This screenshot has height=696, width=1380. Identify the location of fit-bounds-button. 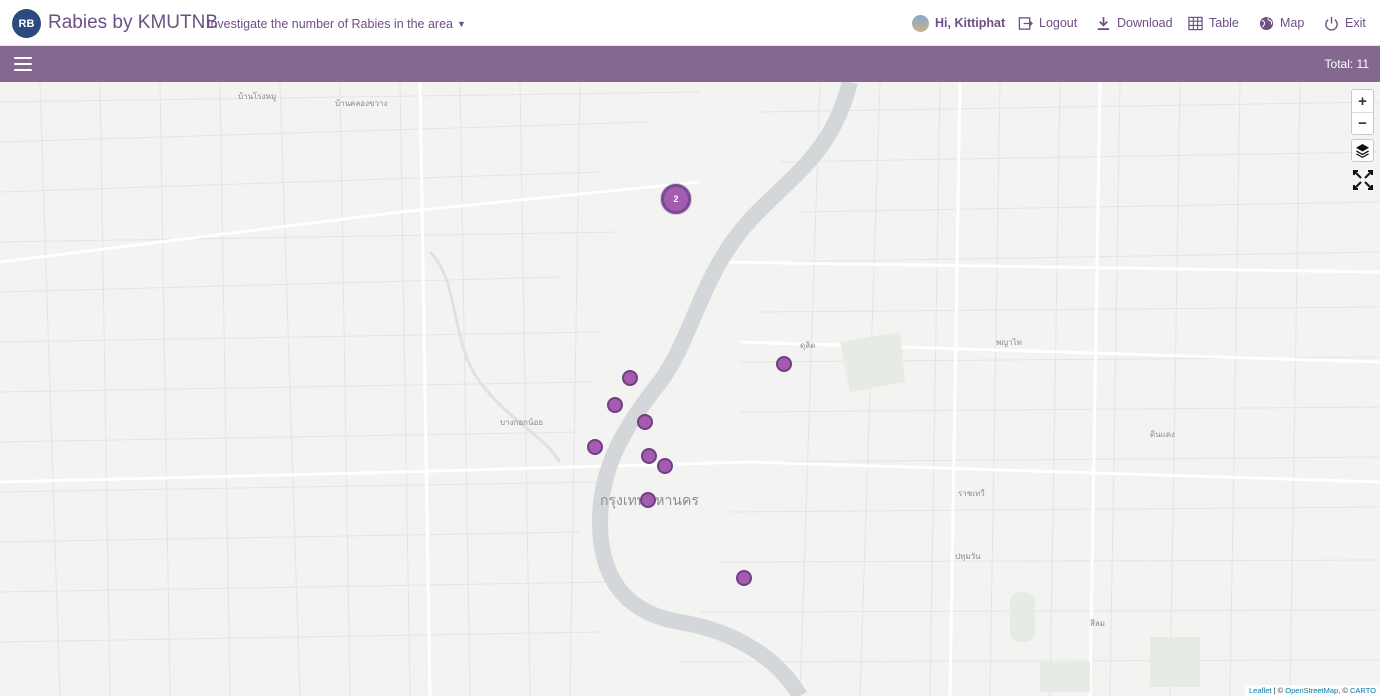
(1362, 179).